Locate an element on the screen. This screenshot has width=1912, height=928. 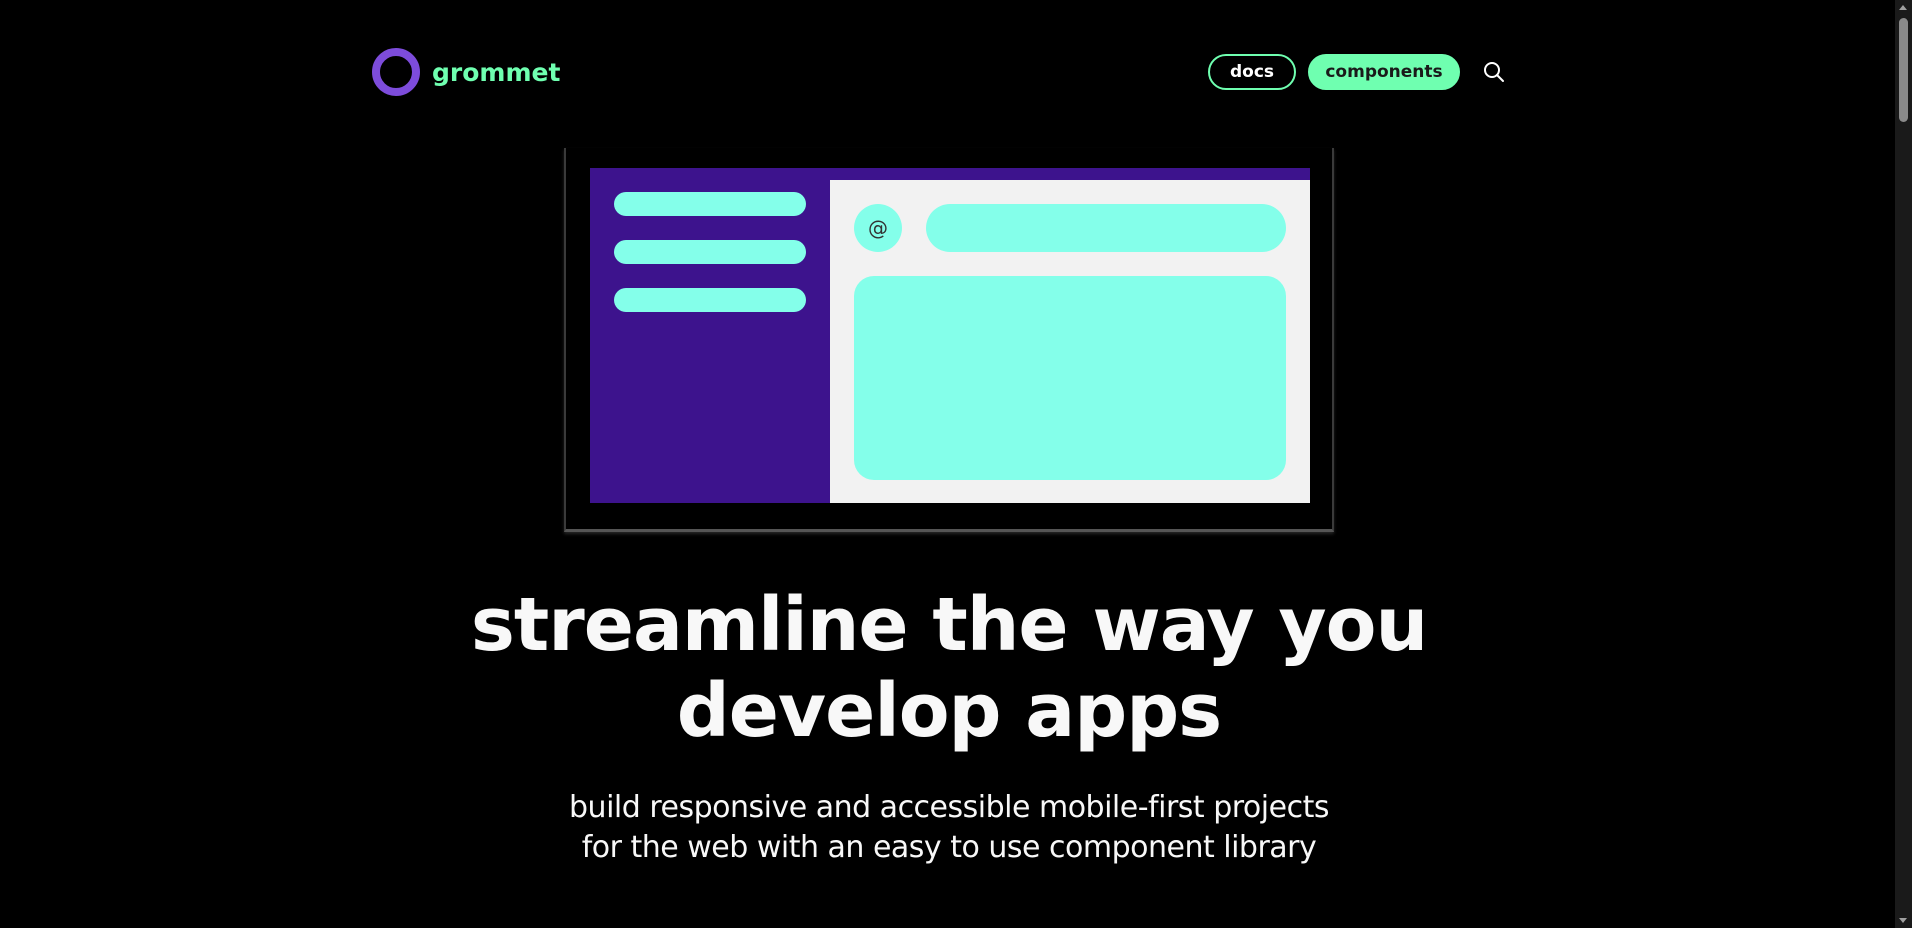
hero-headline: streamline the way you develop apps is located at coordinates (949, 668).